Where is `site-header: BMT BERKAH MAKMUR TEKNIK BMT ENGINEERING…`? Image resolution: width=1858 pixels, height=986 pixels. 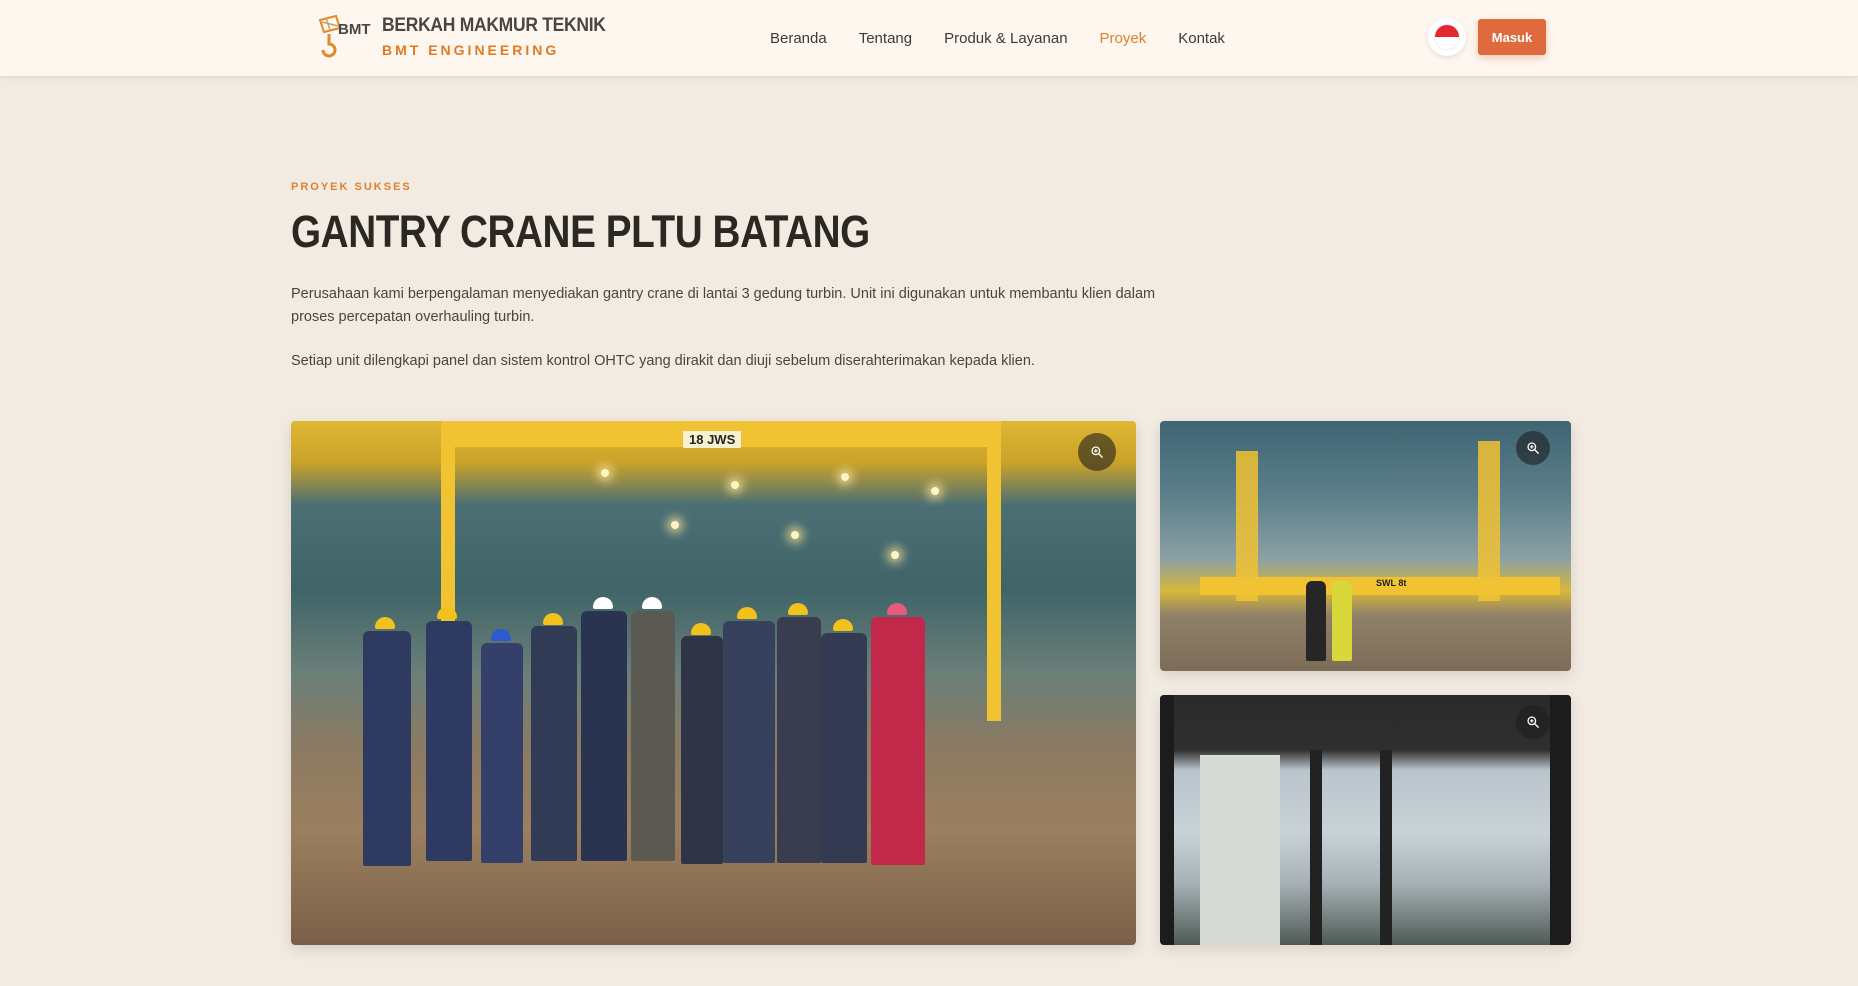 site-header: BMT BERKAH MAKMUR TEKNIK BMT ENGINEERING… is located at coordinates (929, 38).